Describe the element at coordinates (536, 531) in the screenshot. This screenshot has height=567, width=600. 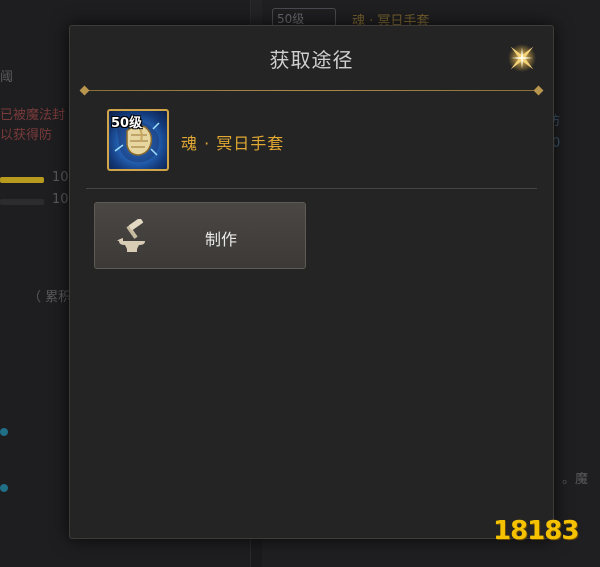
I see `site-watermark-logo: 18183` at that location.